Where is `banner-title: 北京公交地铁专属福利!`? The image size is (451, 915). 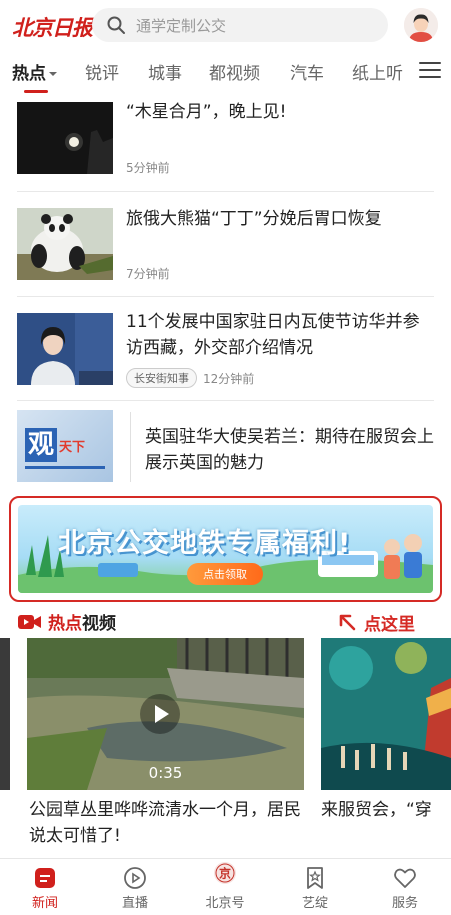 banner-title: 北京公交地铁专属福利! is located at coordinates (205, 543).